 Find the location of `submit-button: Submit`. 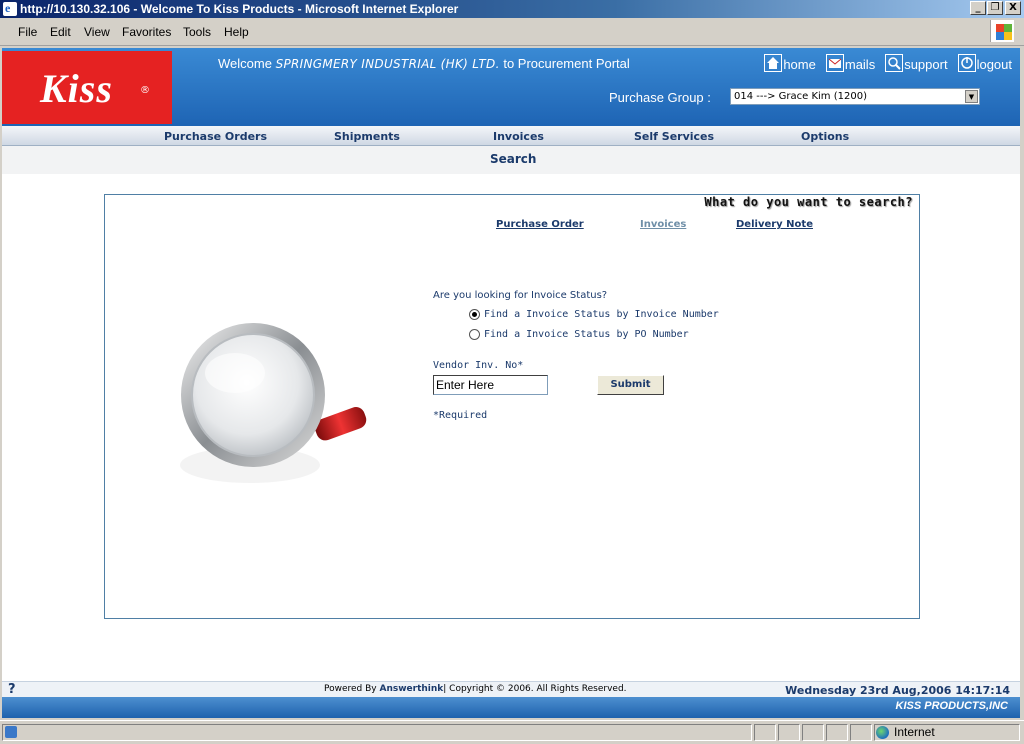

submit-button: Submit is located at coordinates (630, 385).